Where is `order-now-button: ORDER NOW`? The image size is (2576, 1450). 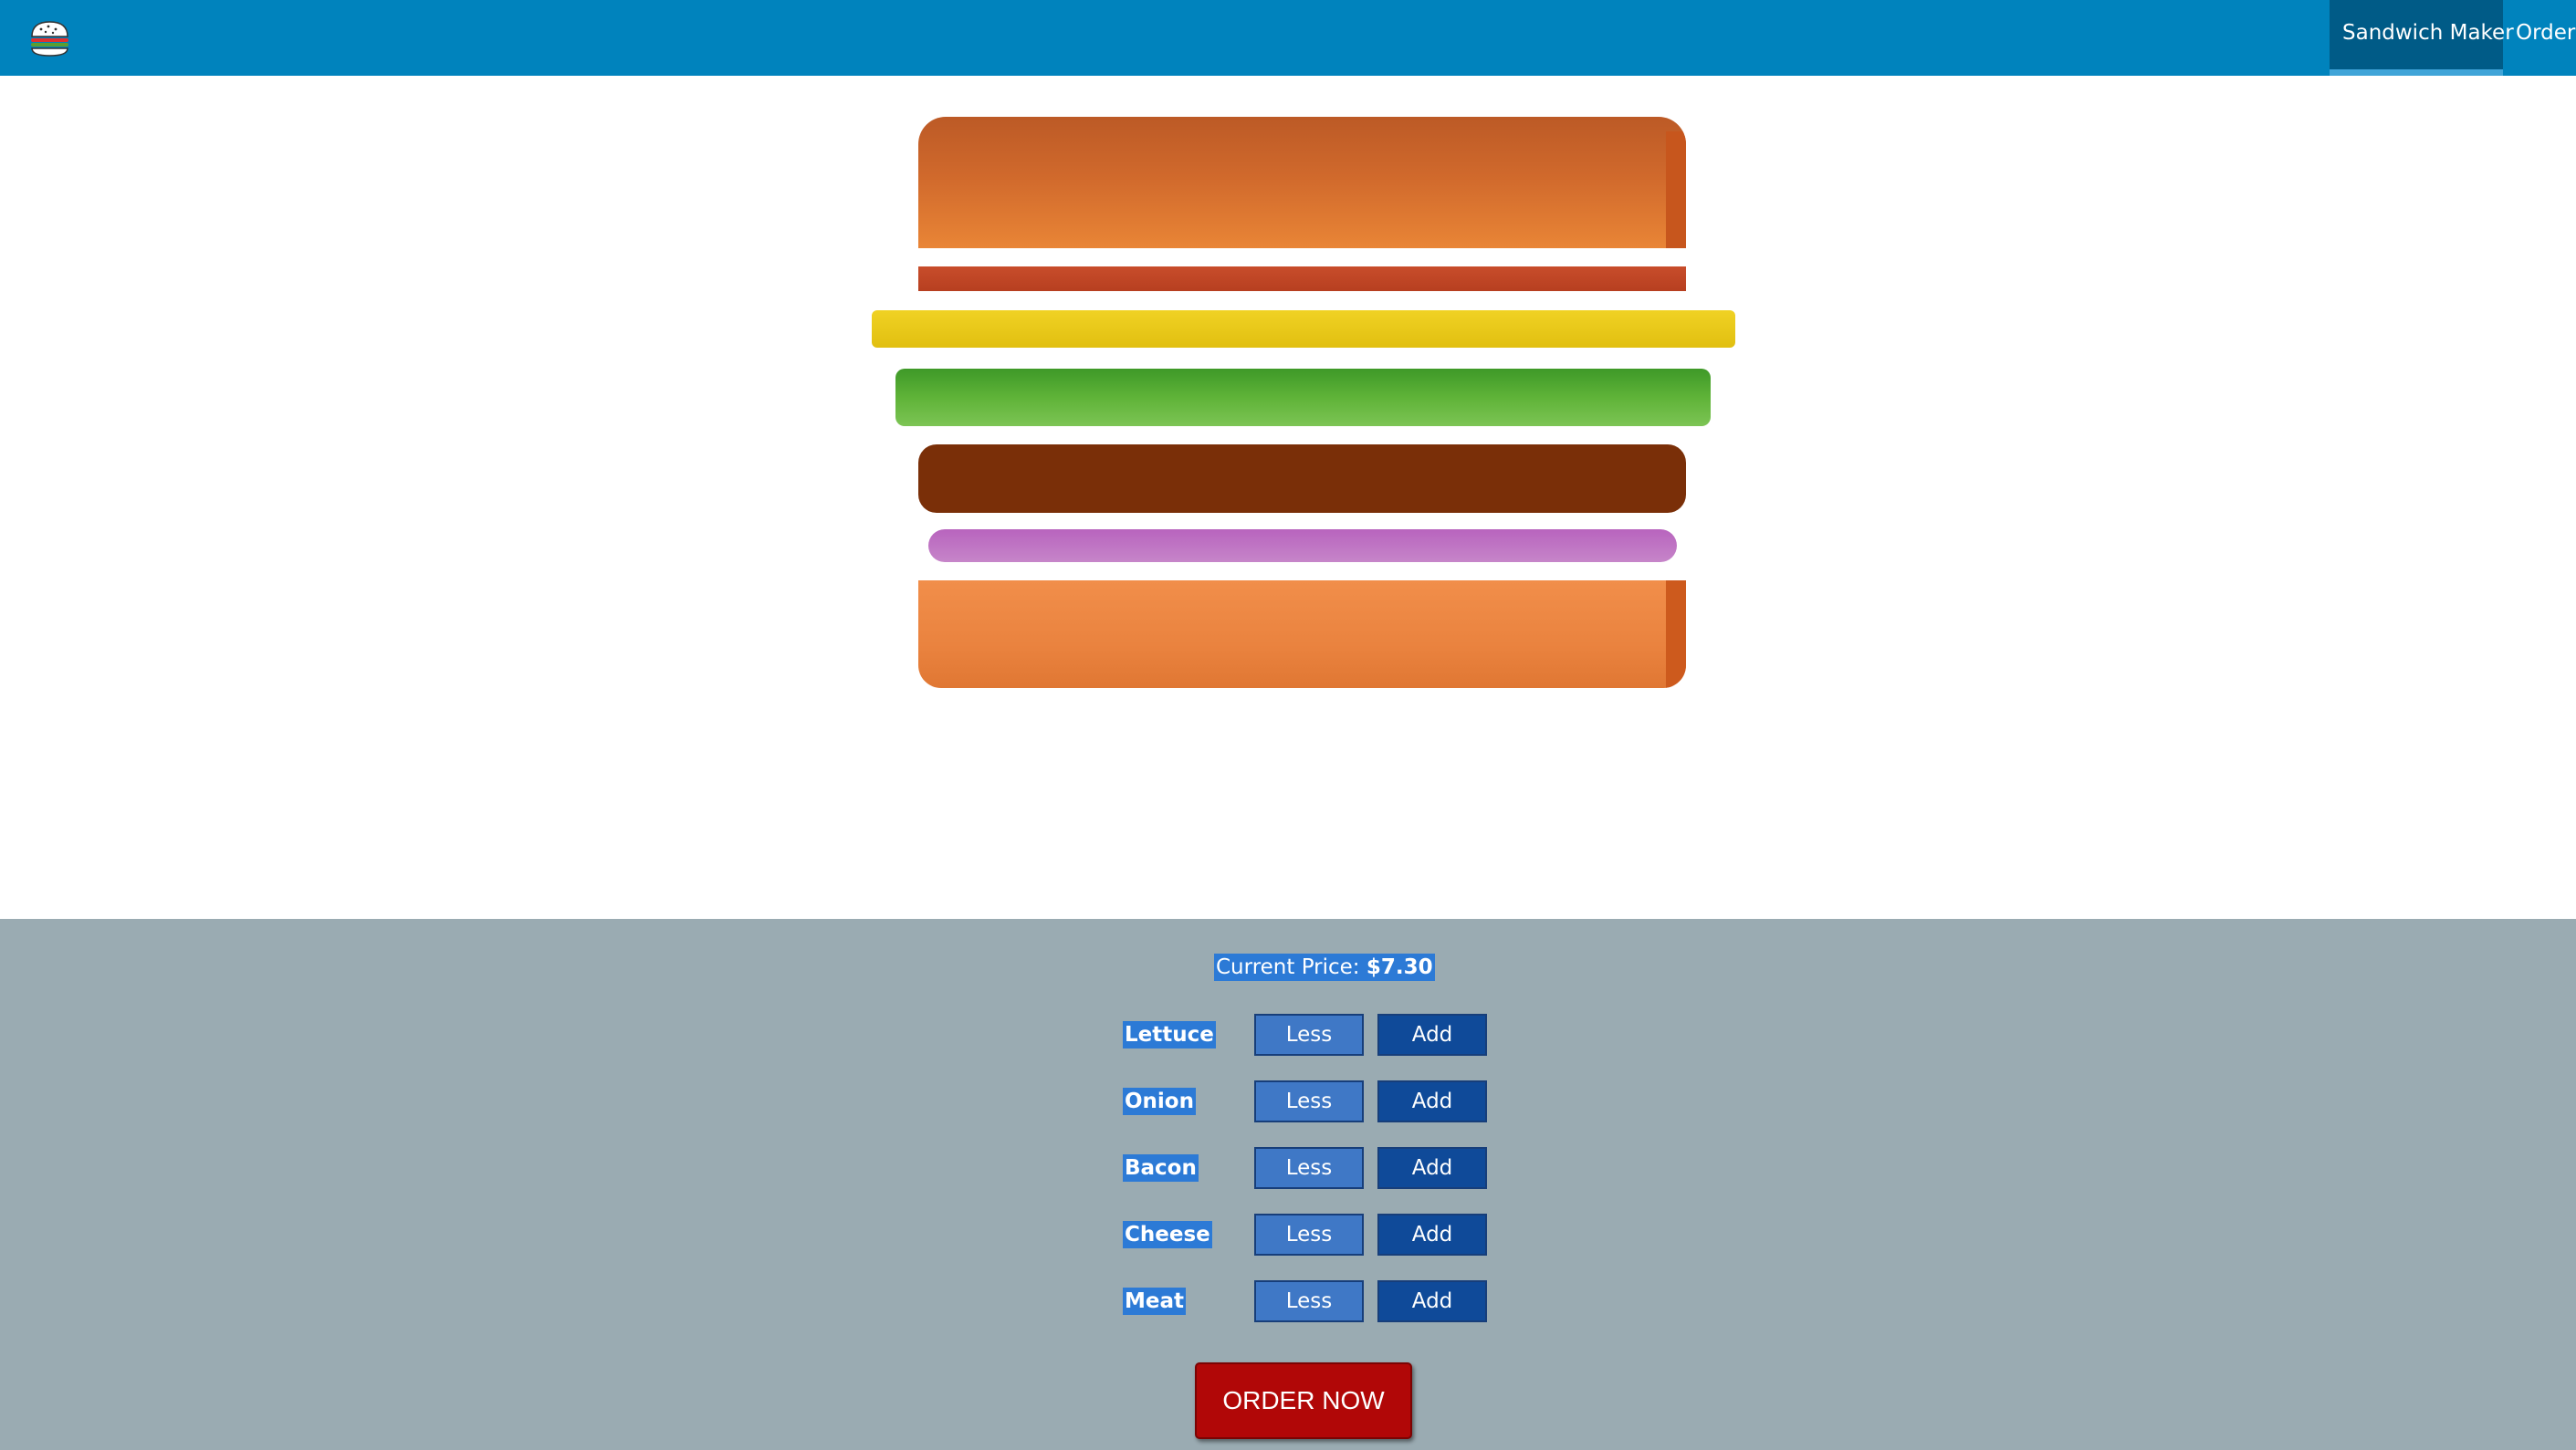 order-now-button: ORDER NOW is located at coordinates (1303, 1400).